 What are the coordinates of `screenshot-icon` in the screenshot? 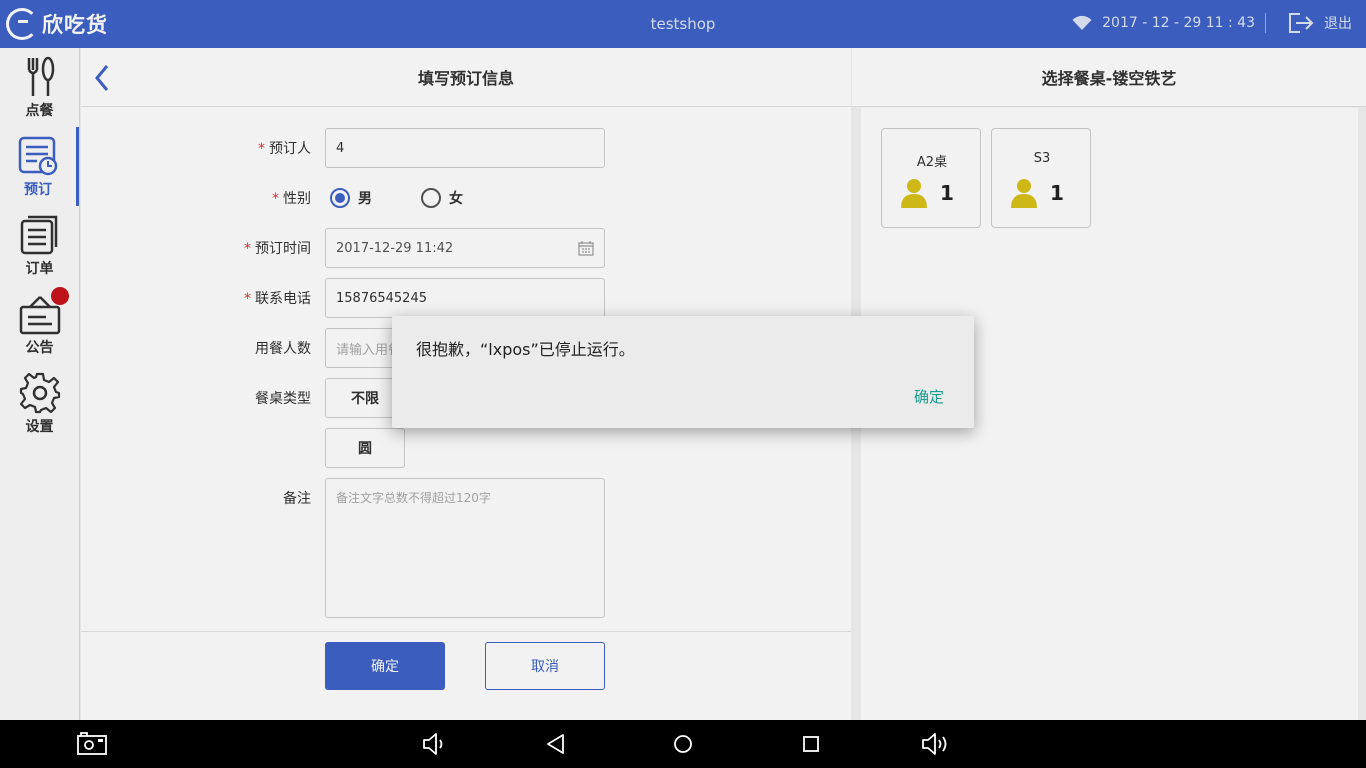 It's located at (92, 744).